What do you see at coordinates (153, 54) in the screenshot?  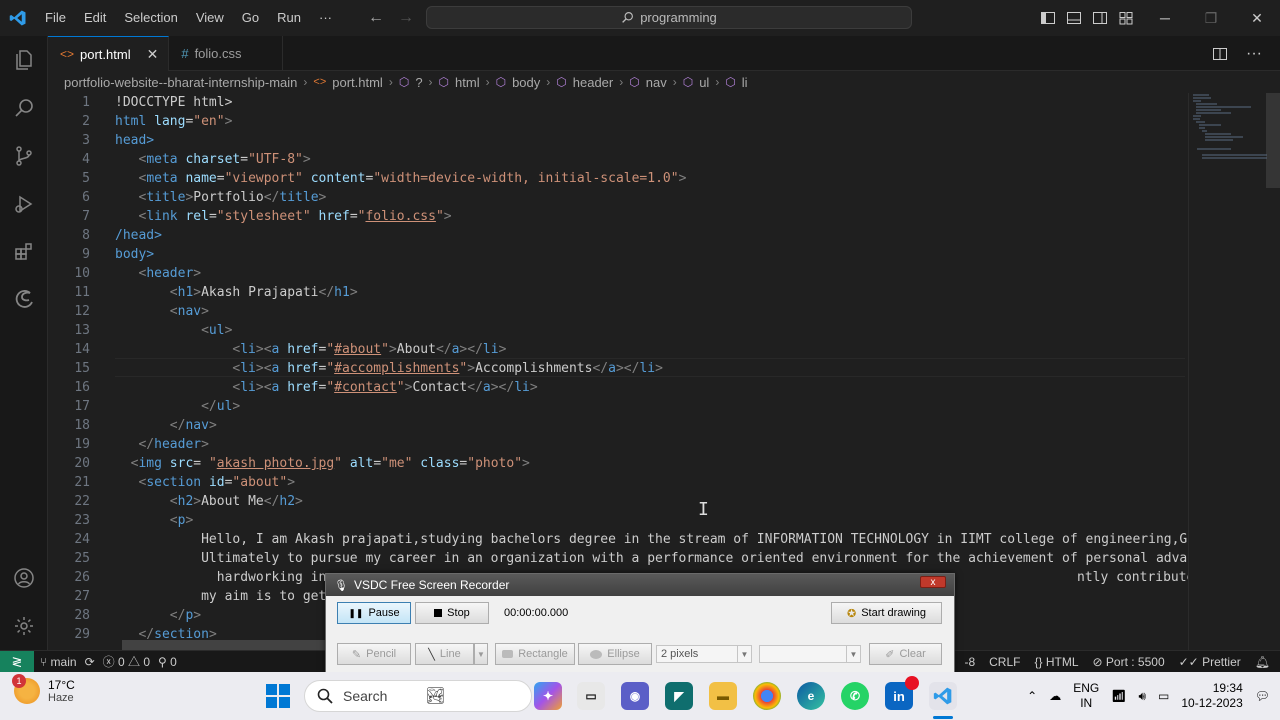 I see `close-tab-icon: ✕` at bounding box center [153, 54].